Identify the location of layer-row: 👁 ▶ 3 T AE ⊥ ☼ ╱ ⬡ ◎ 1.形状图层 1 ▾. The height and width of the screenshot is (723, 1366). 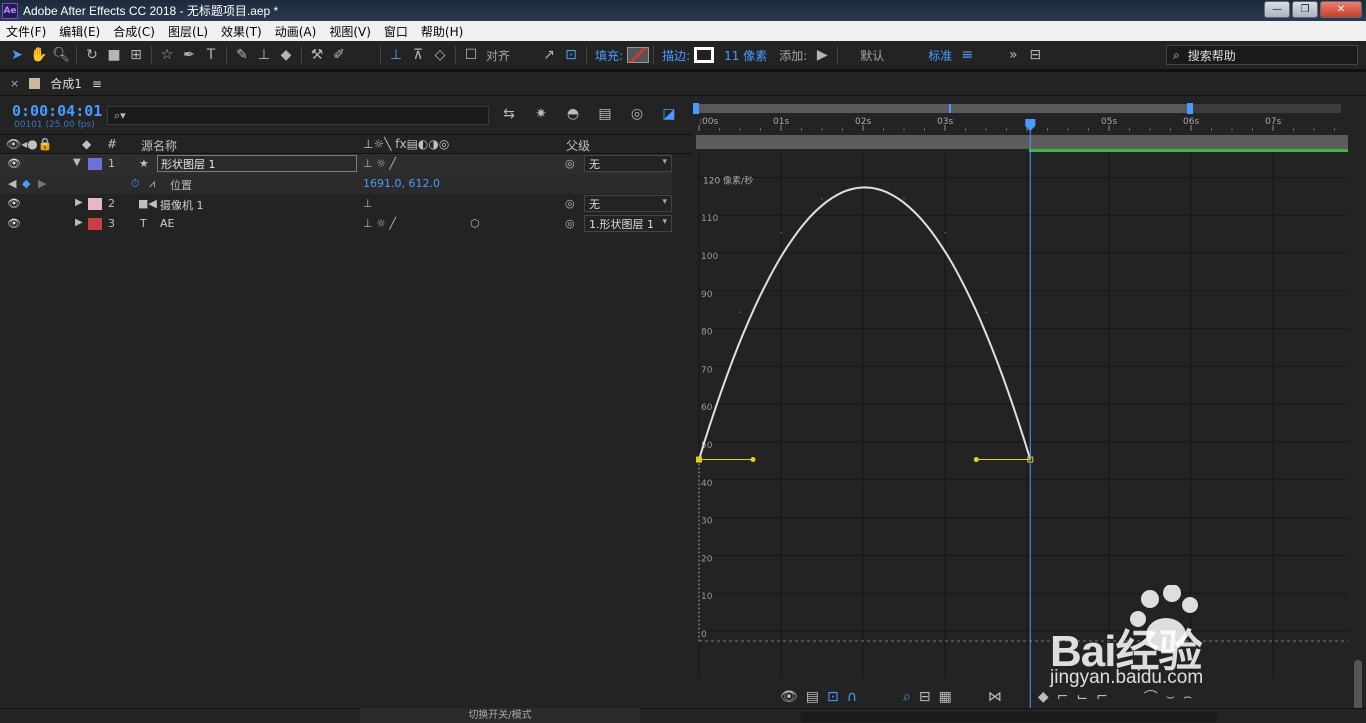
(336, 224).